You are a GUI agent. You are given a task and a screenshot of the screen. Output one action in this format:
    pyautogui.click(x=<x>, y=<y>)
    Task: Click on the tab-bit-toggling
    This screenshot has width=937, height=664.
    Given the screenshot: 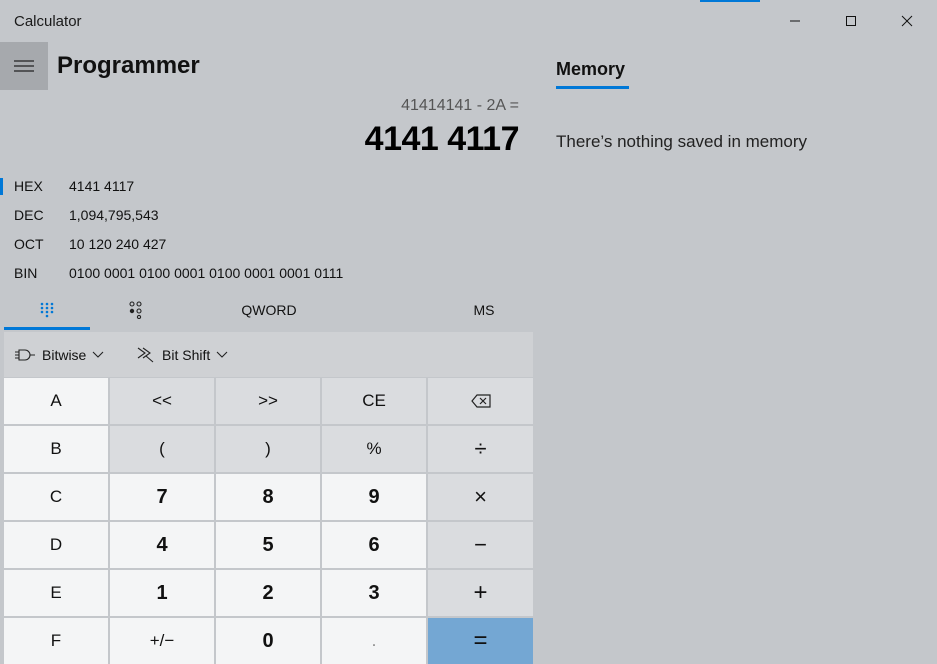 What is the action you would take?
    pyautogui.click(x=136, y=310)
    